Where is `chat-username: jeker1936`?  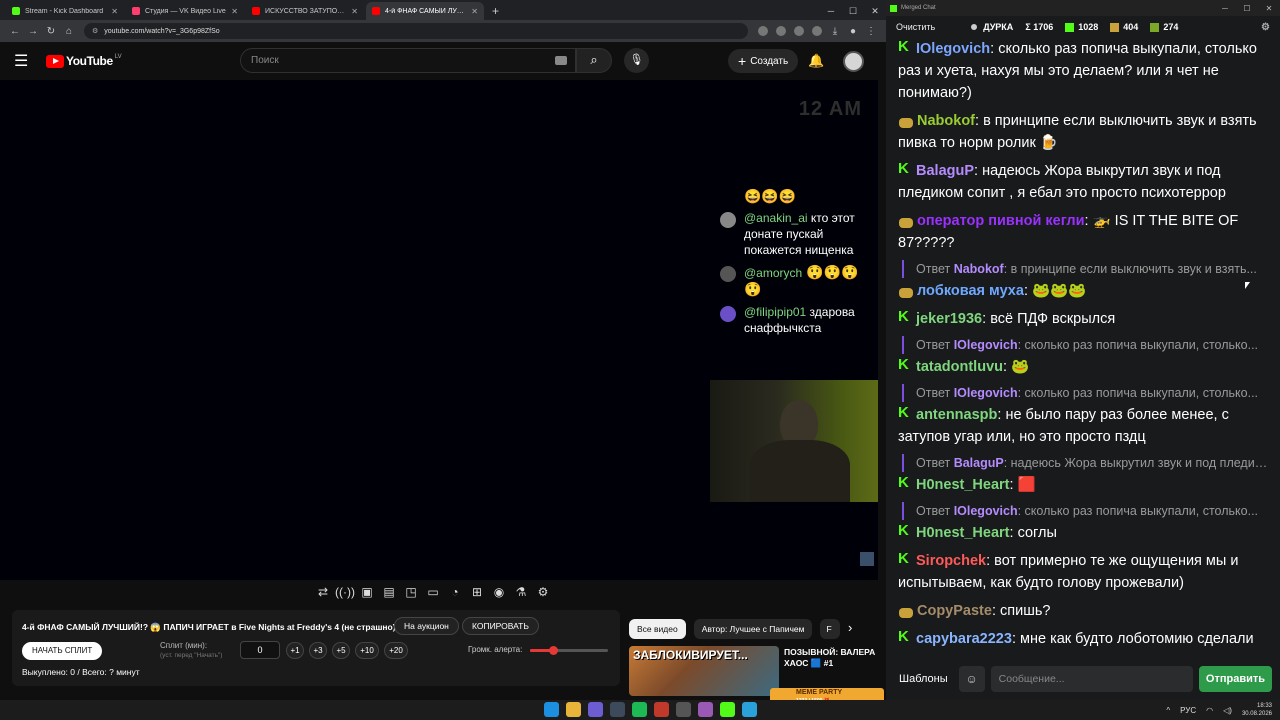
chat-username: jeker1936 is located at coordinates (949, 319).